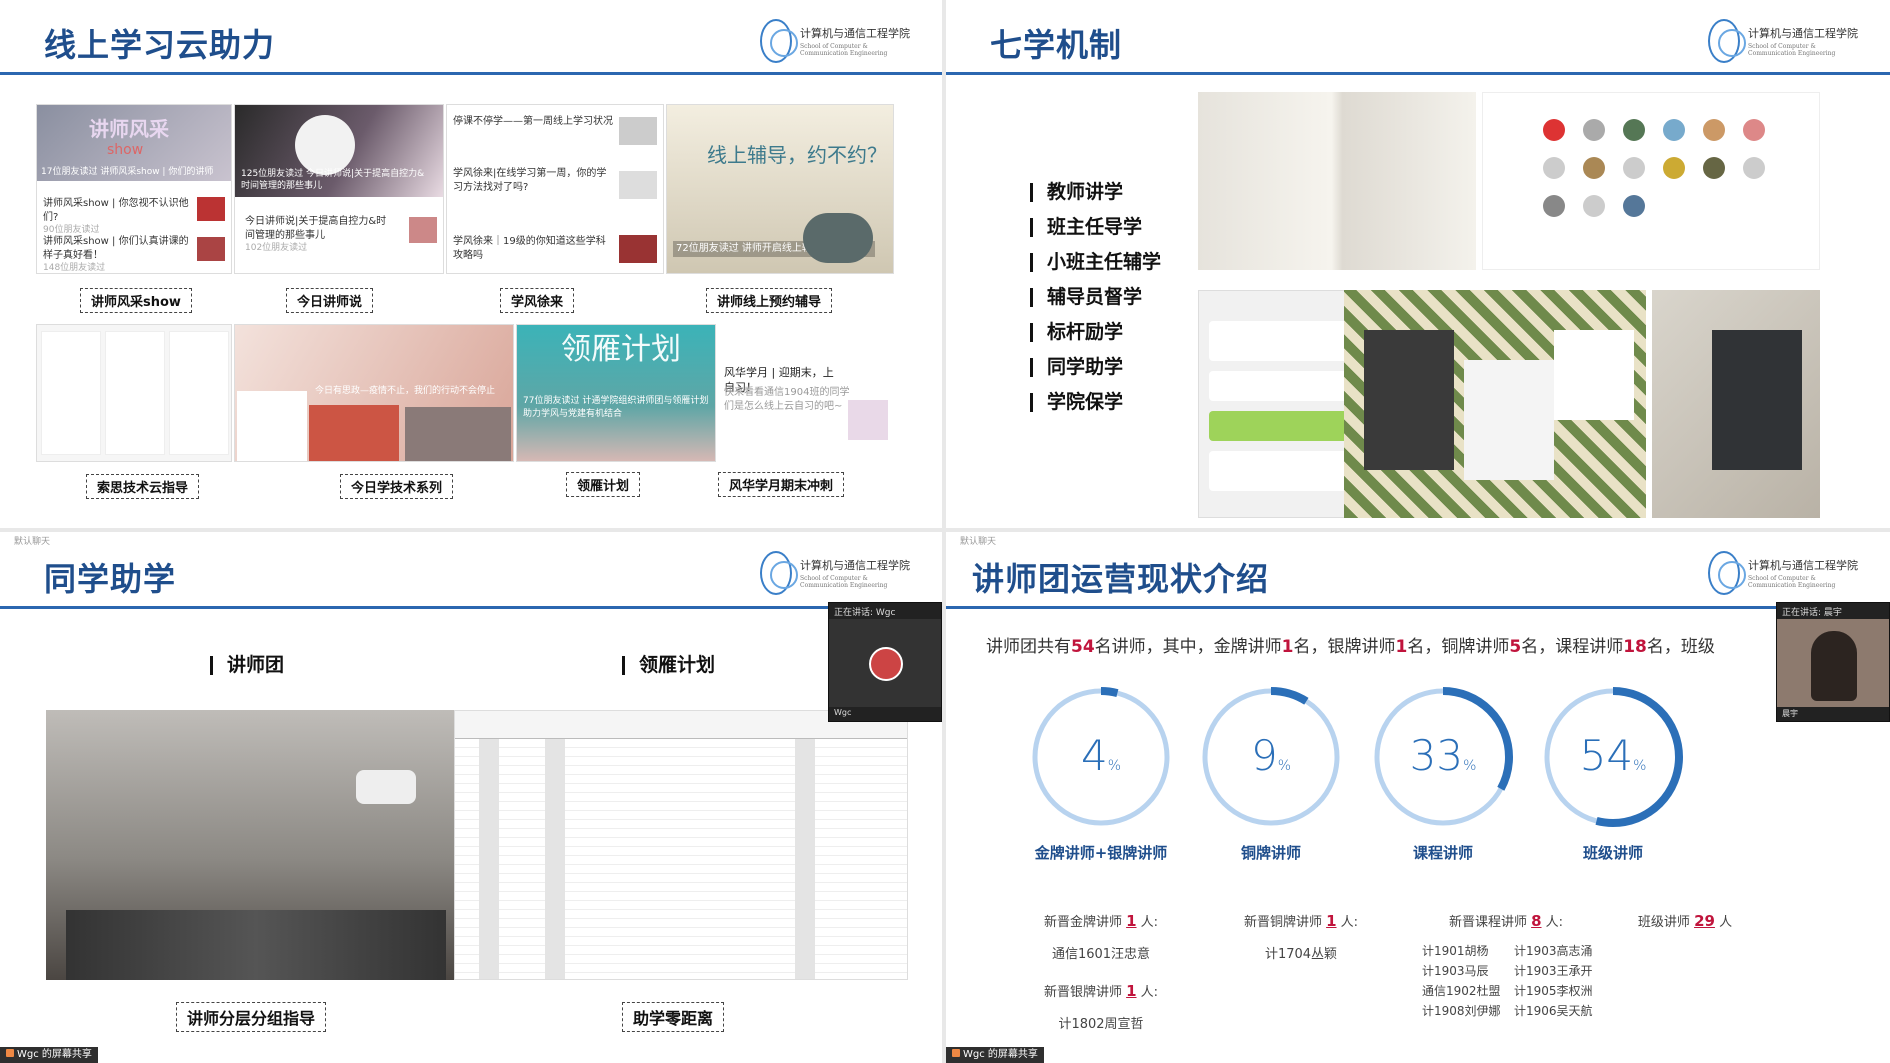 This screenshot has width=1890, height=1063. What do you see at coordinates (272, 426) in the screenshot?
I see `map-illustration` at bounding box center [272, 426].